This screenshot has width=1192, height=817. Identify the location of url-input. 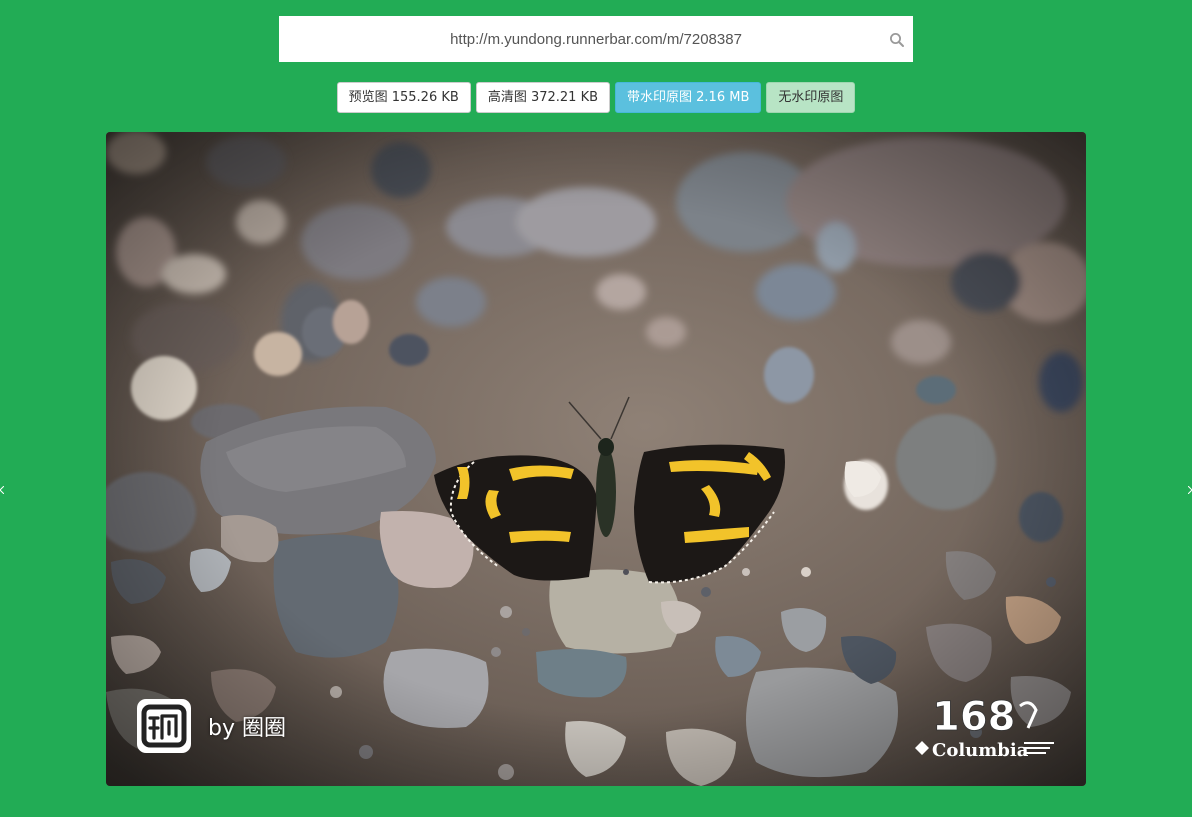
(596, 39).